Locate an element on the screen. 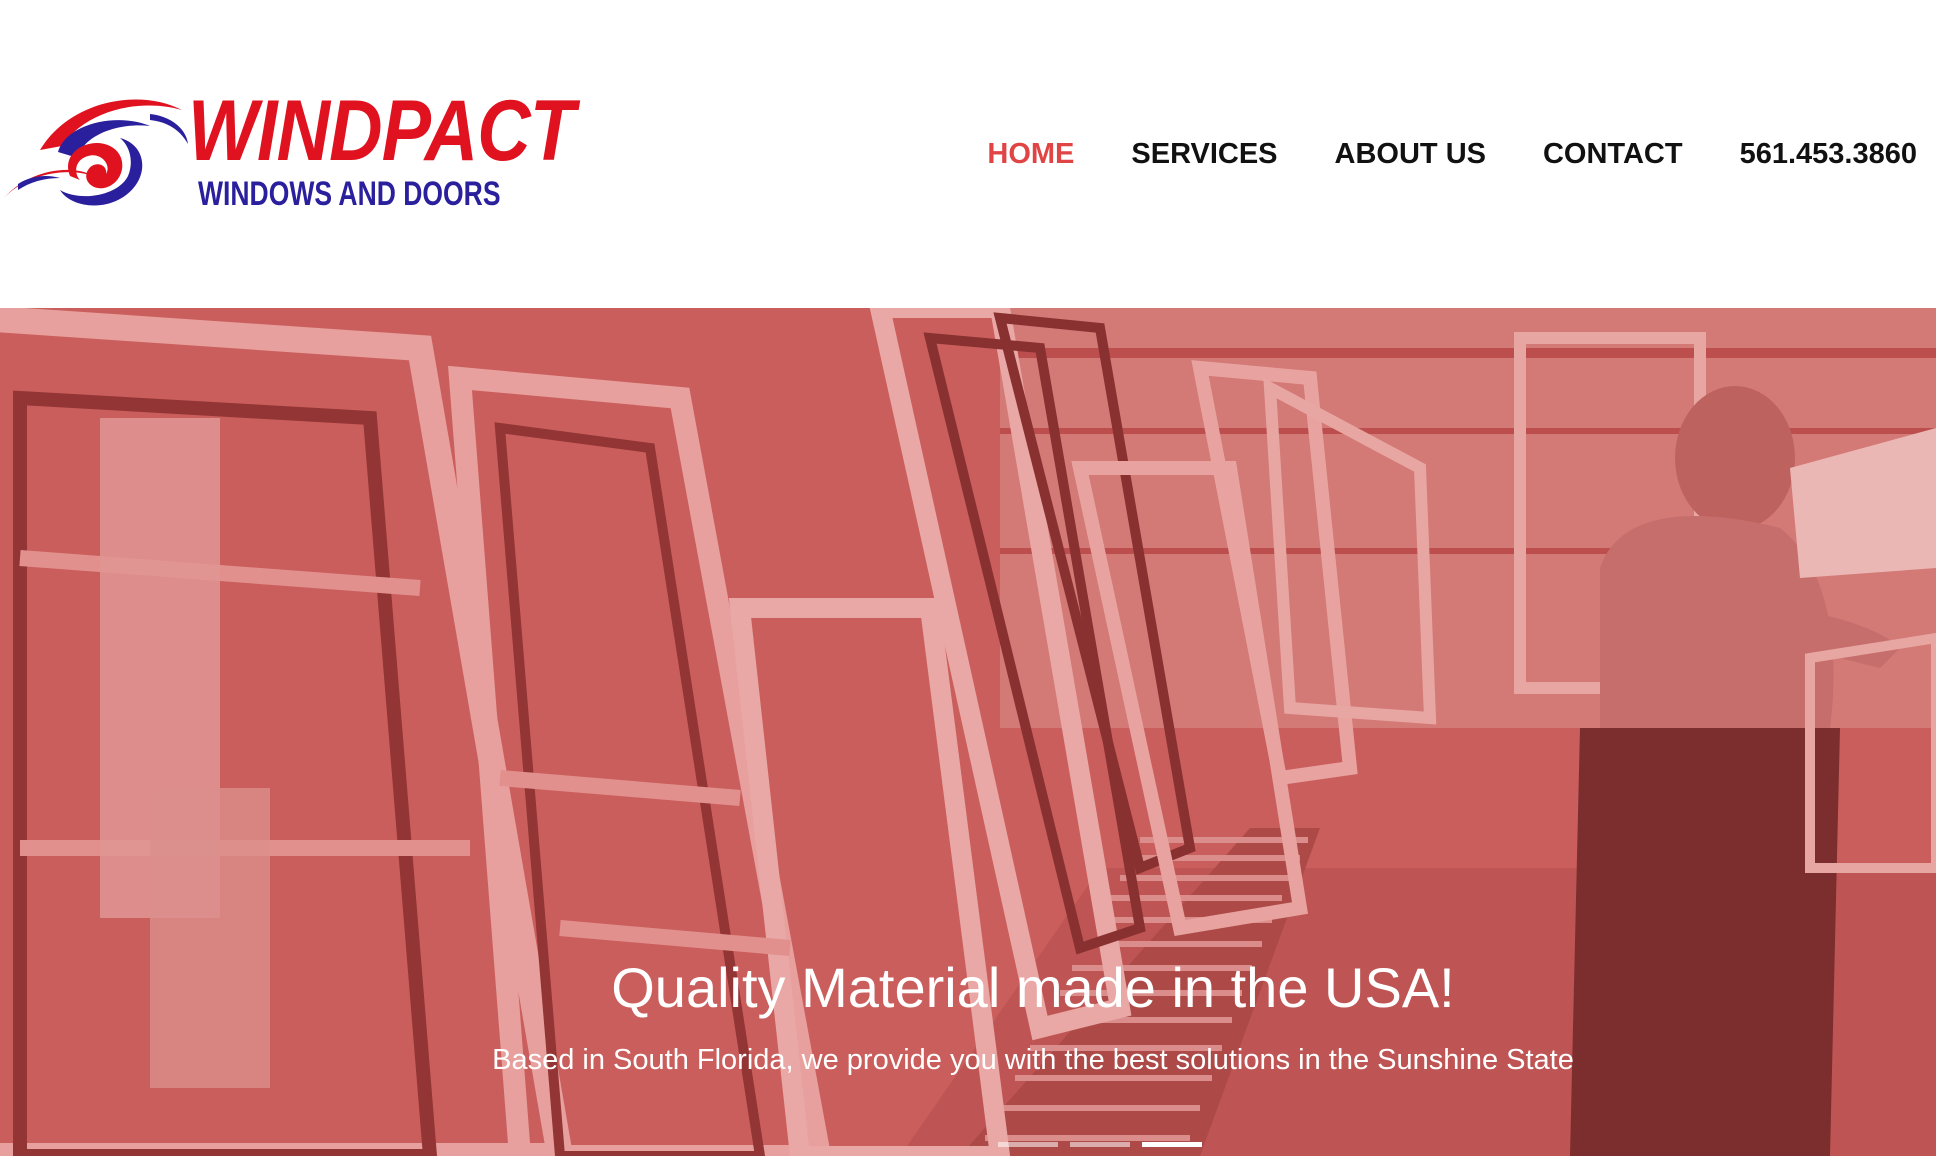 Image resolution: width=1936 pixels, height=1156 pixels. nav-home: HOME is located at coordinates (1030, 154).